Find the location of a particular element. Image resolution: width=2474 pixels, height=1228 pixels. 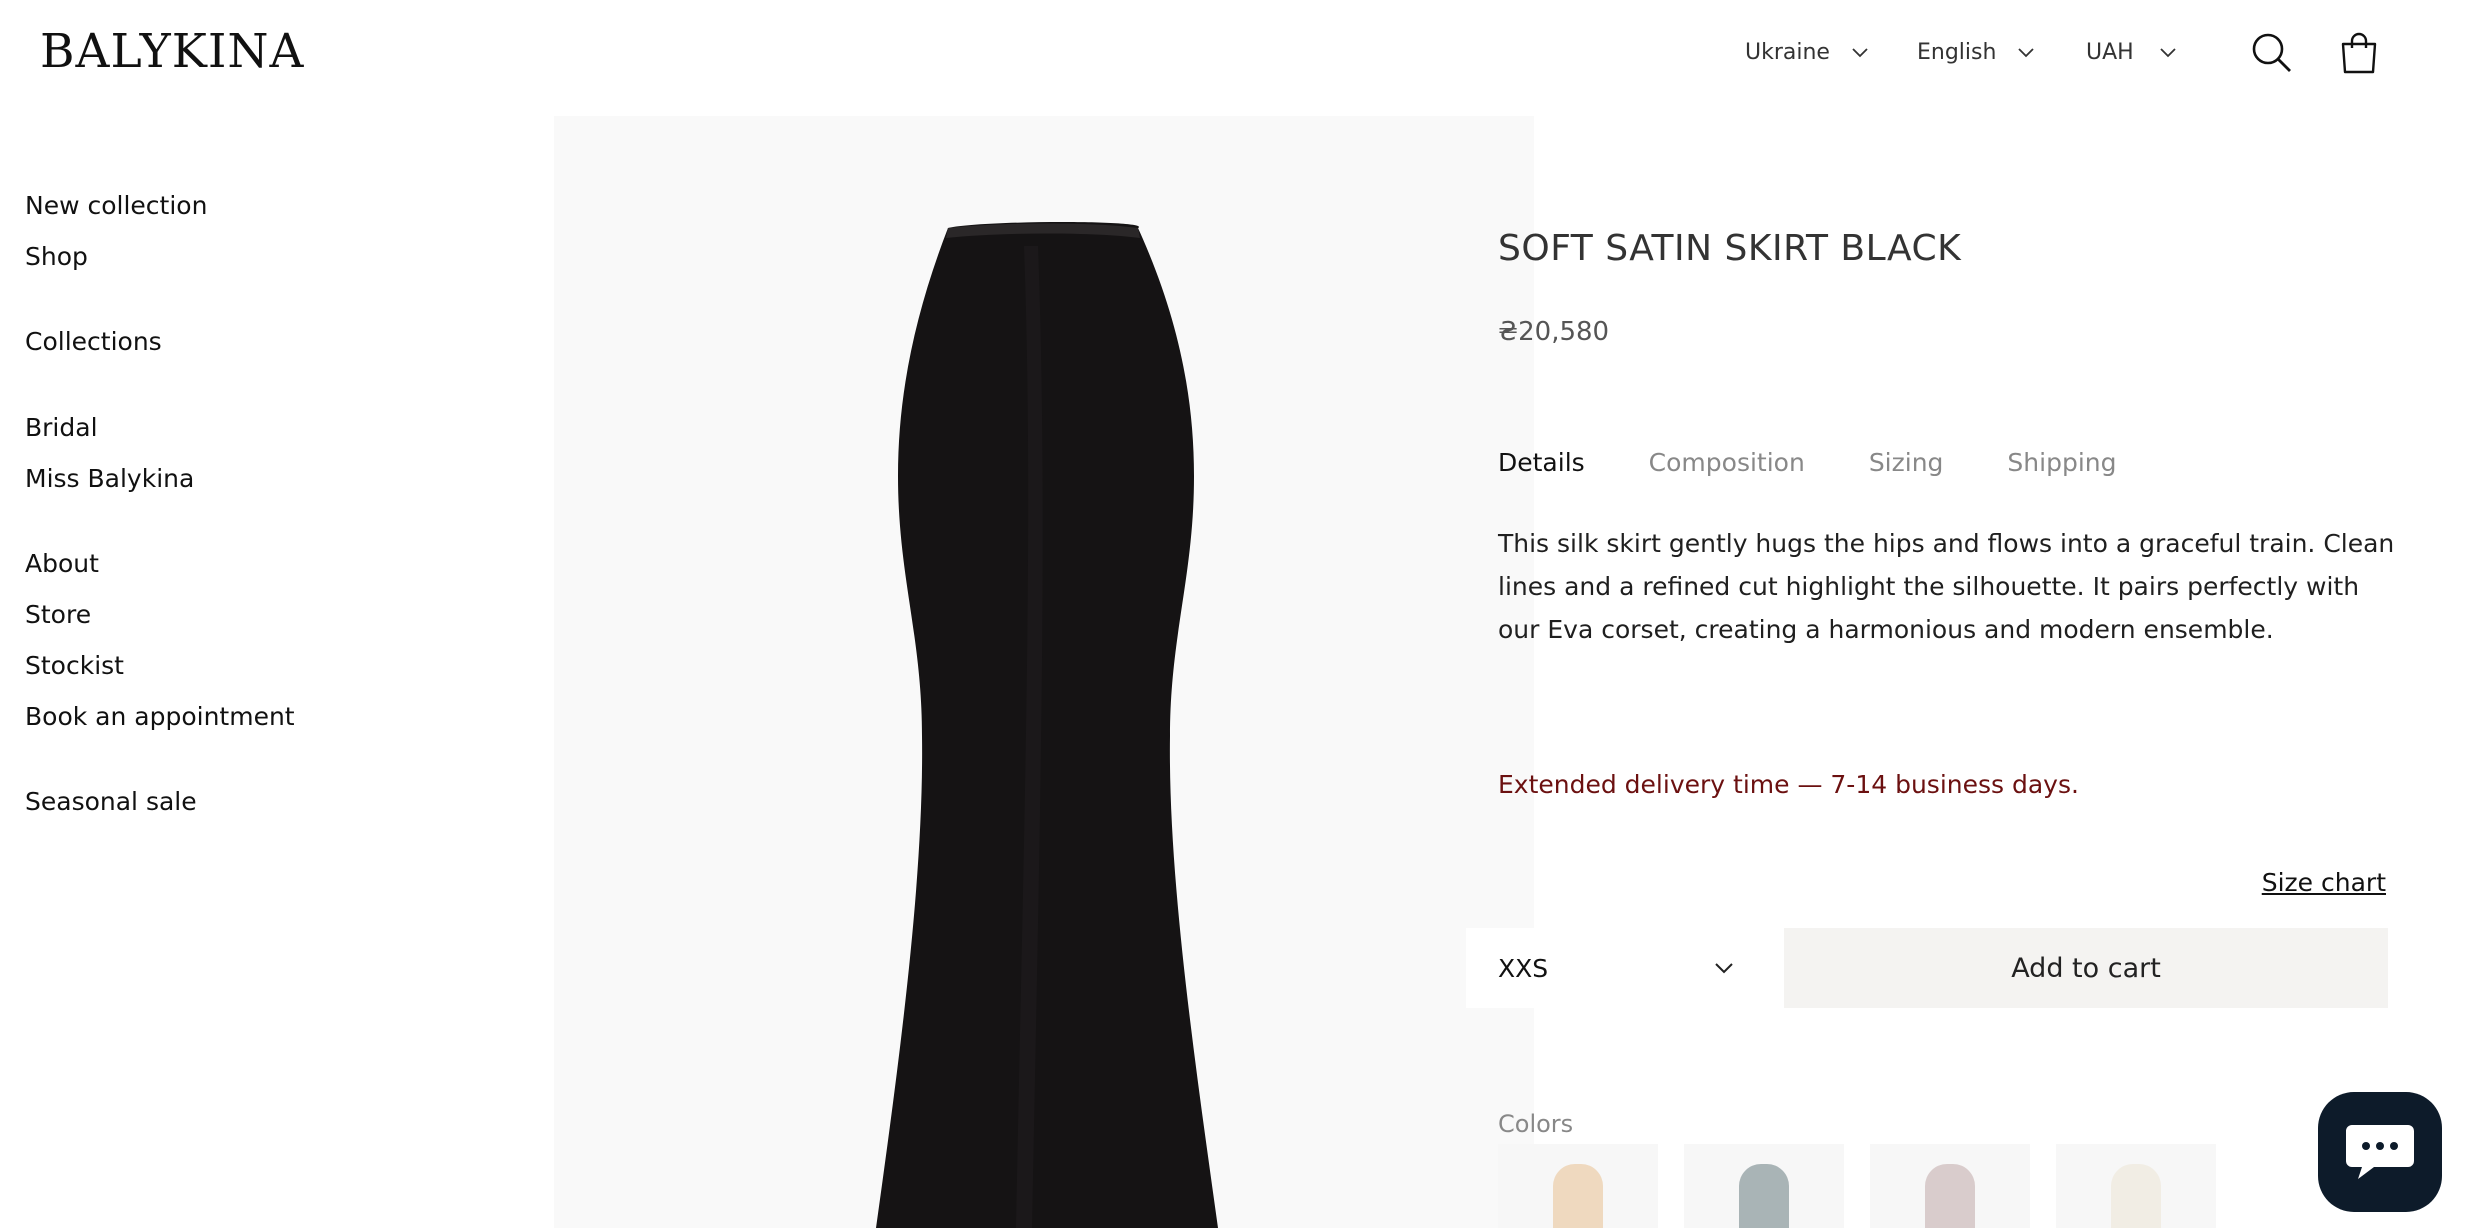

country-label: Ukraine is located at coordinates (1787, 52).